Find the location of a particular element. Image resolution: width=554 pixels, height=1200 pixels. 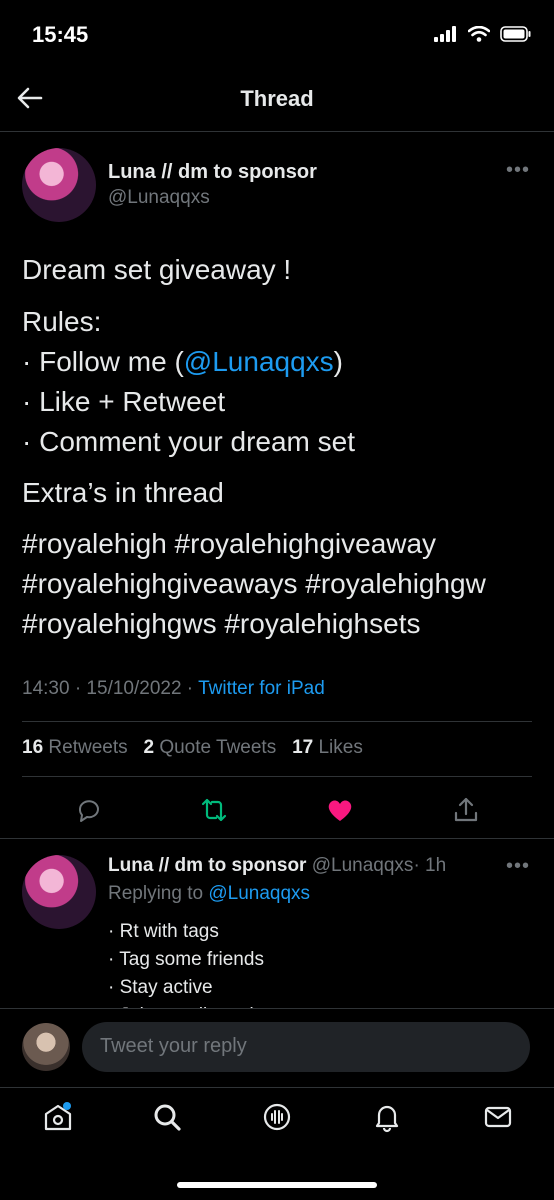

tweet-line: Rules: is located at coordinates (62, 321).